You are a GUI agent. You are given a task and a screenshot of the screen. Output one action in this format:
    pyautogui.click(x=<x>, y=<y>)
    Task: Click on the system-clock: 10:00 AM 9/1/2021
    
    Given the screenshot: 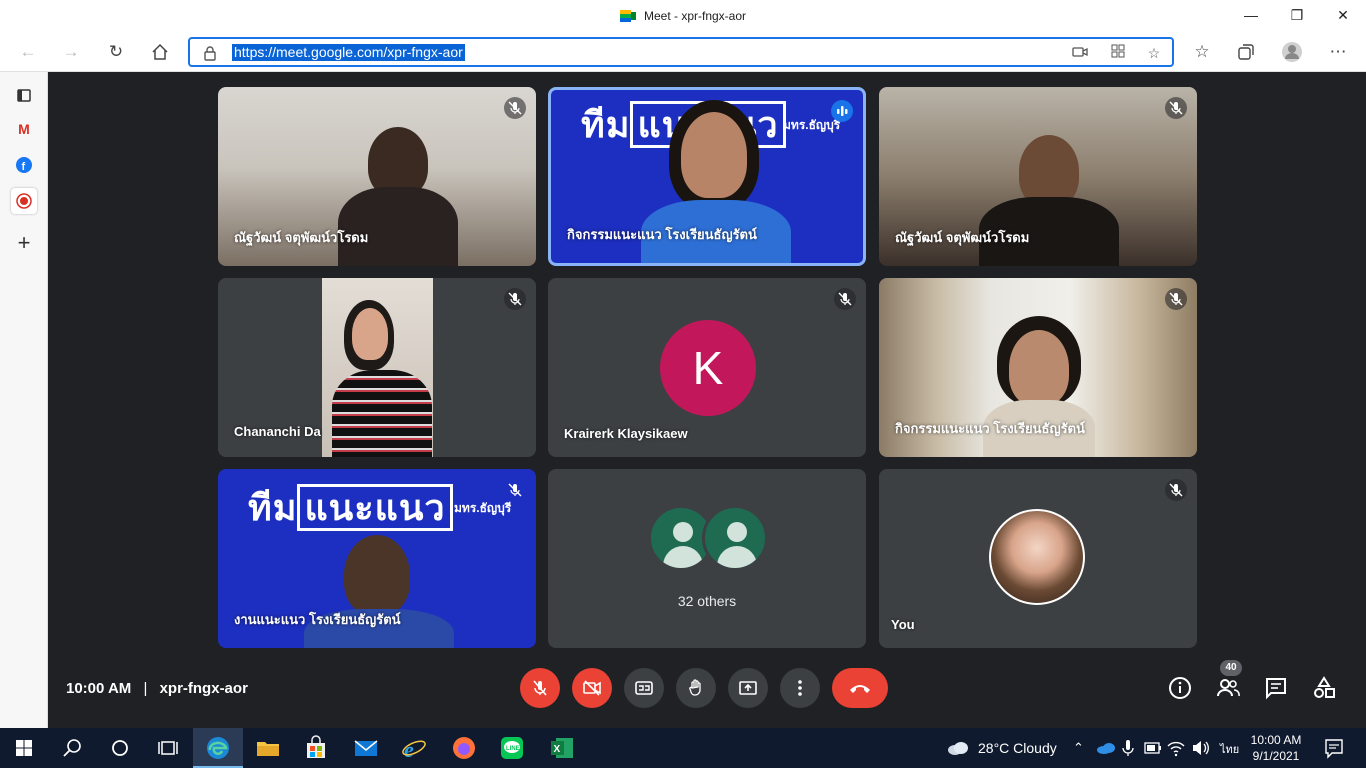 What is the action you would take?
    pyautogui.click(x=1276, y=748)
    